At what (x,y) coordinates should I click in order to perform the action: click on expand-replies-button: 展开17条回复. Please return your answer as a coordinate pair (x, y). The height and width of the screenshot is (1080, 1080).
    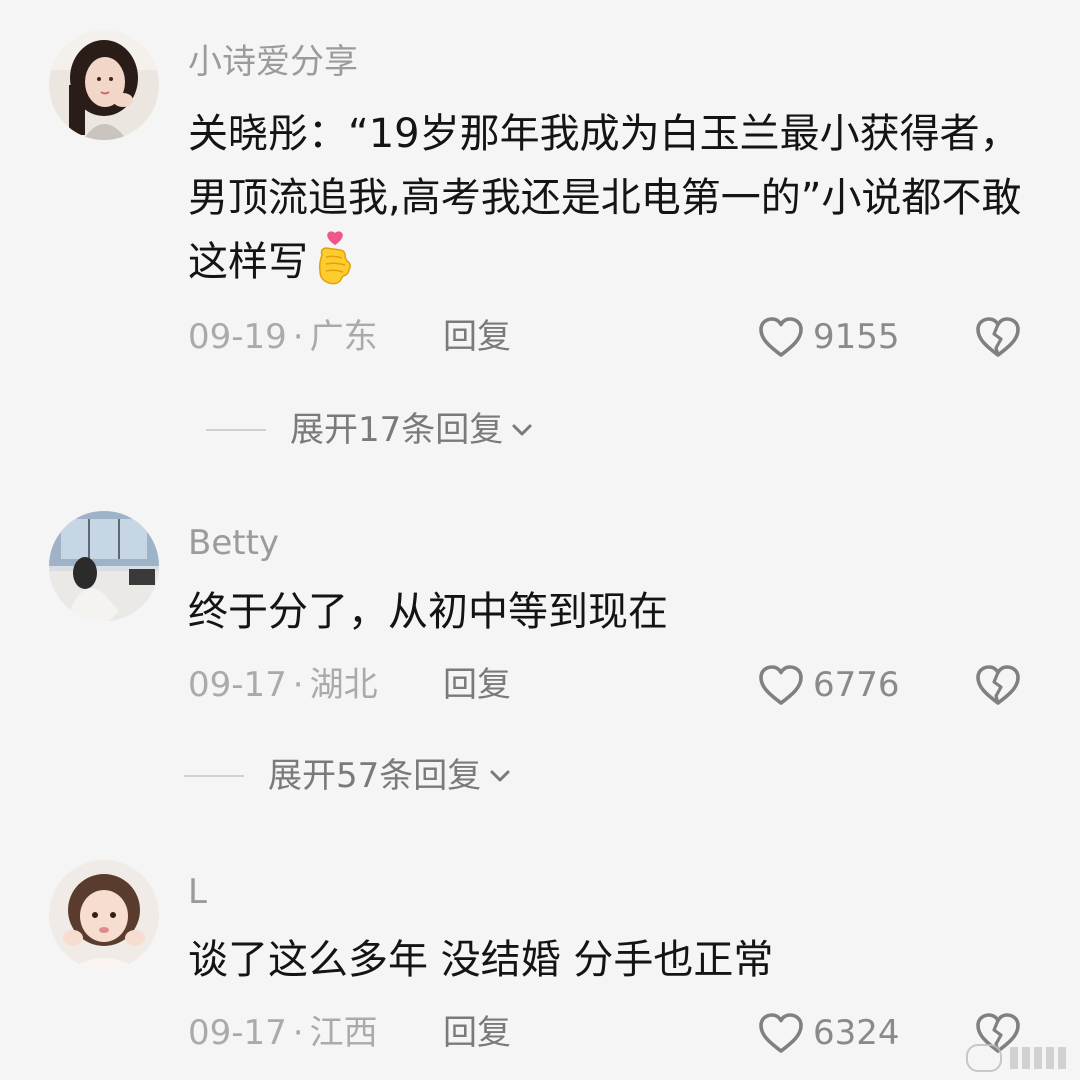
    Looking at the image, I should click on (370, 430).